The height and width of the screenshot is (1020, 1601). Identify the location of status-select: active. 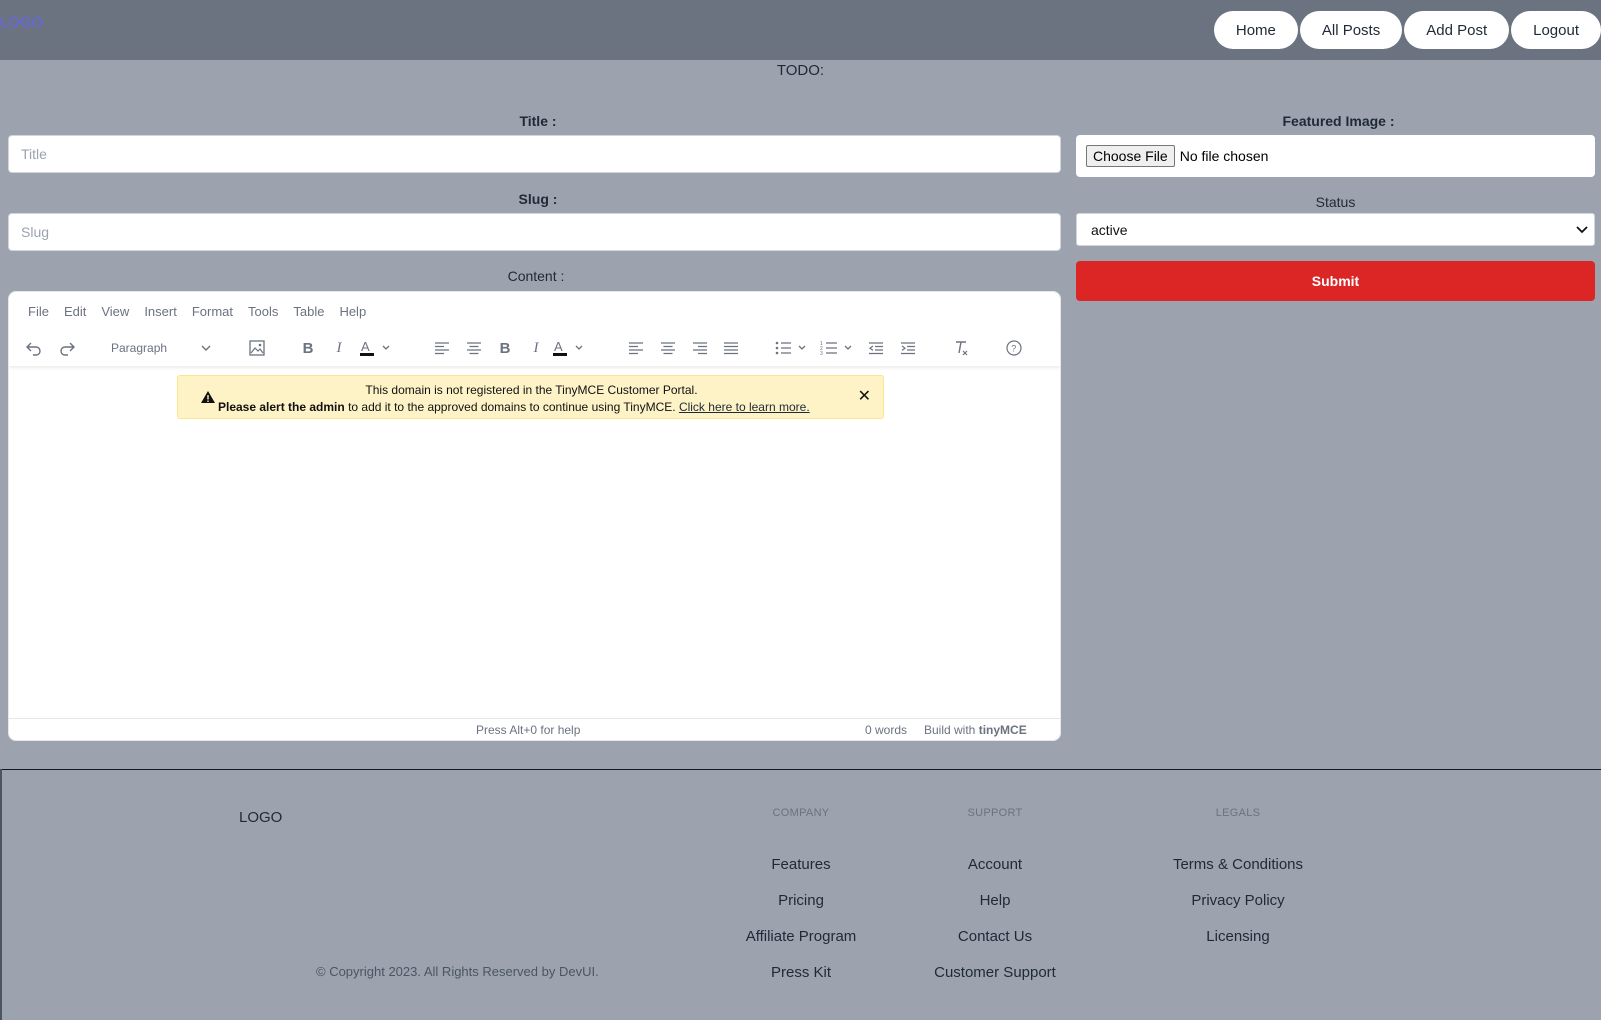
(1335, 229).